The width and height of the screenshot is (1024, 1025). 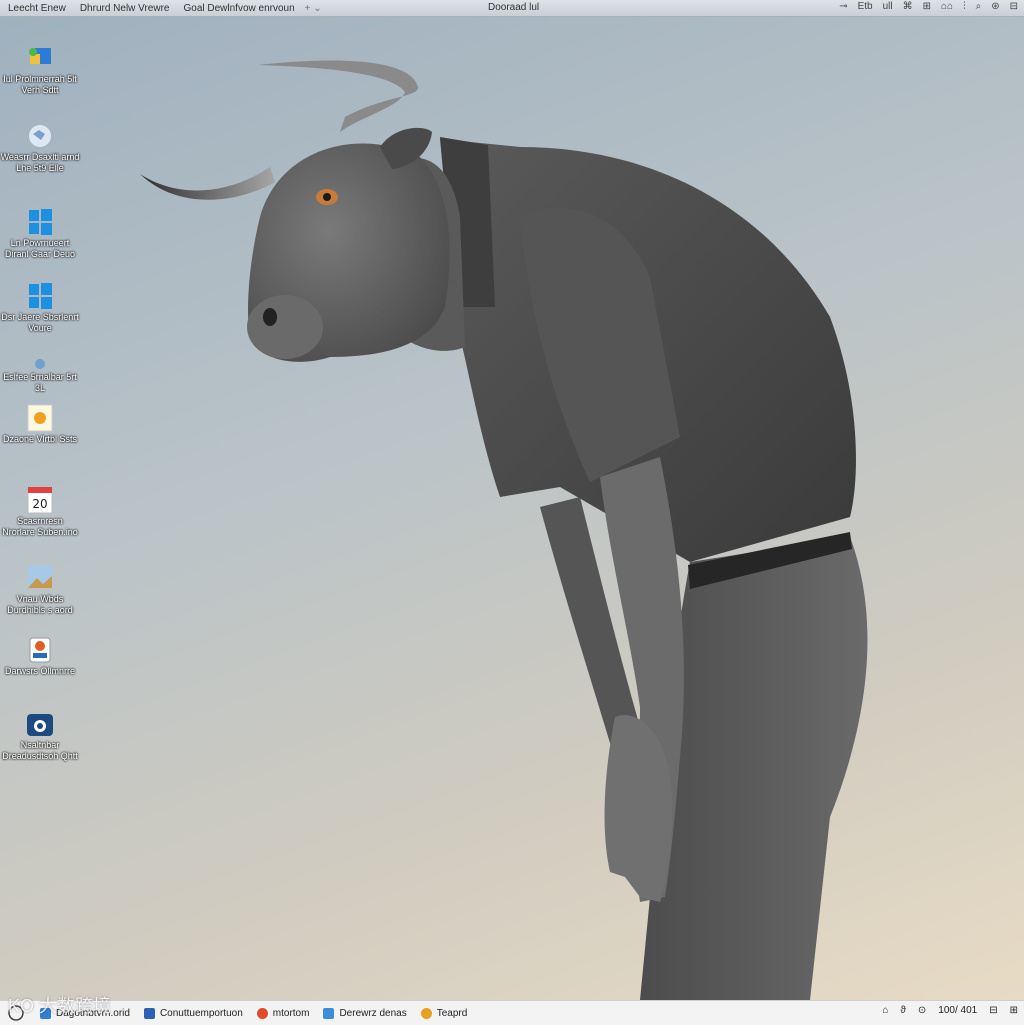 I want to click on desktop-icon: Dsr Jaere Sbsrlenrt Voure, so click(x=40, y=308).